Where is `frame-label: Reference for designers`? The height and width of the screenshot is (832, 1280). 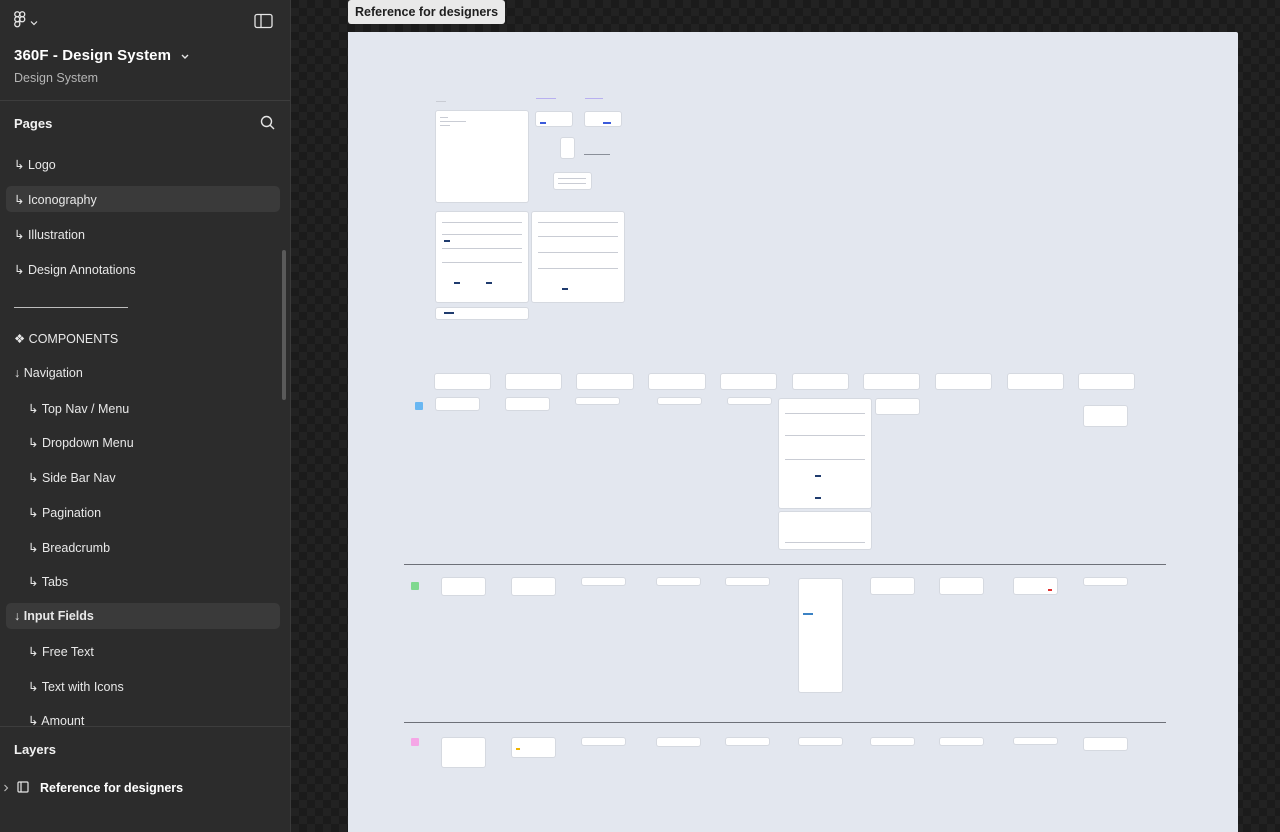
frame-label: Reference for designers is located at coordinates (427, 12).